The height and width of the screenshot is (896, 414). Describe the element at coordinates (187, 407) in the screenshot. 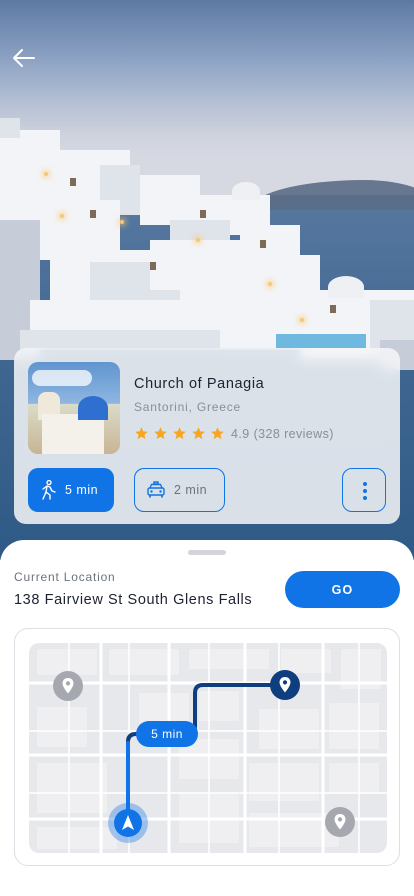

I see `place-location: Santorini, Greece` at that location.